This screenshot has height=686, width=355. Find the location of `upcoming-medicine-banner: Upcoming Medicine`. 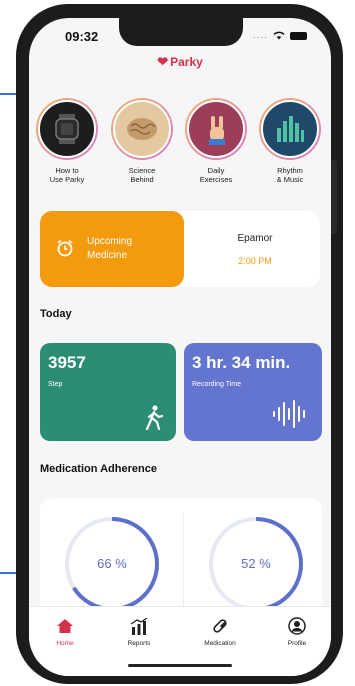

upcoming-medicine-banner: Upcoming Medicine is located at coordinates (112, 249).